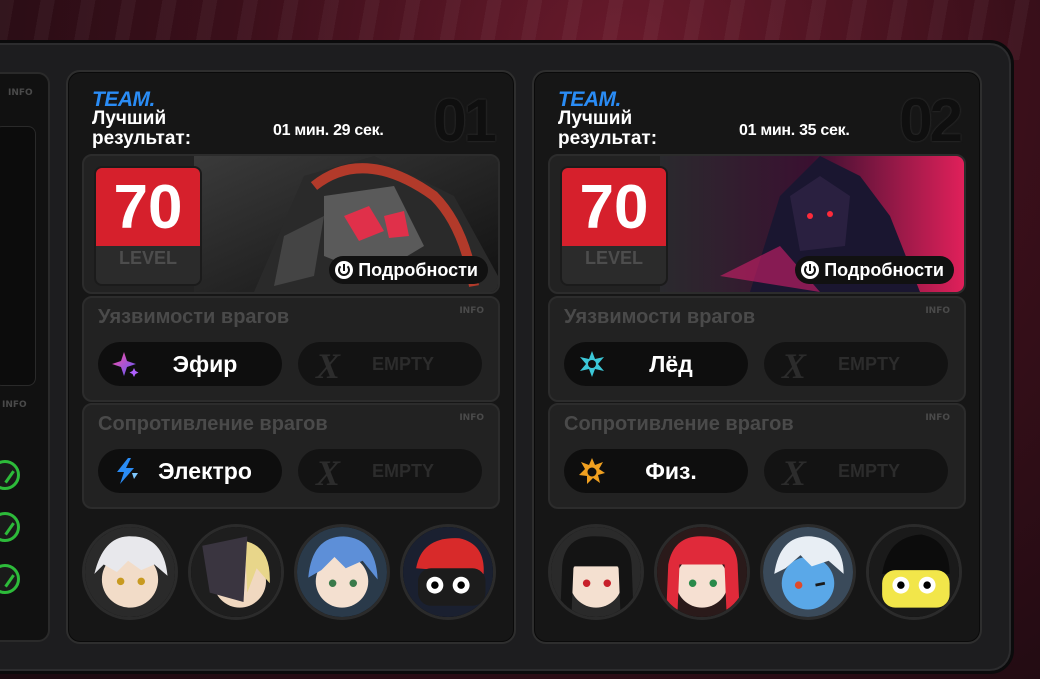 The height and width of the screenshot is (679, 1040). Describe the element at coordinates (671, 470) in the screenshot. I see `resistance-element-name: Физ.` at that location.